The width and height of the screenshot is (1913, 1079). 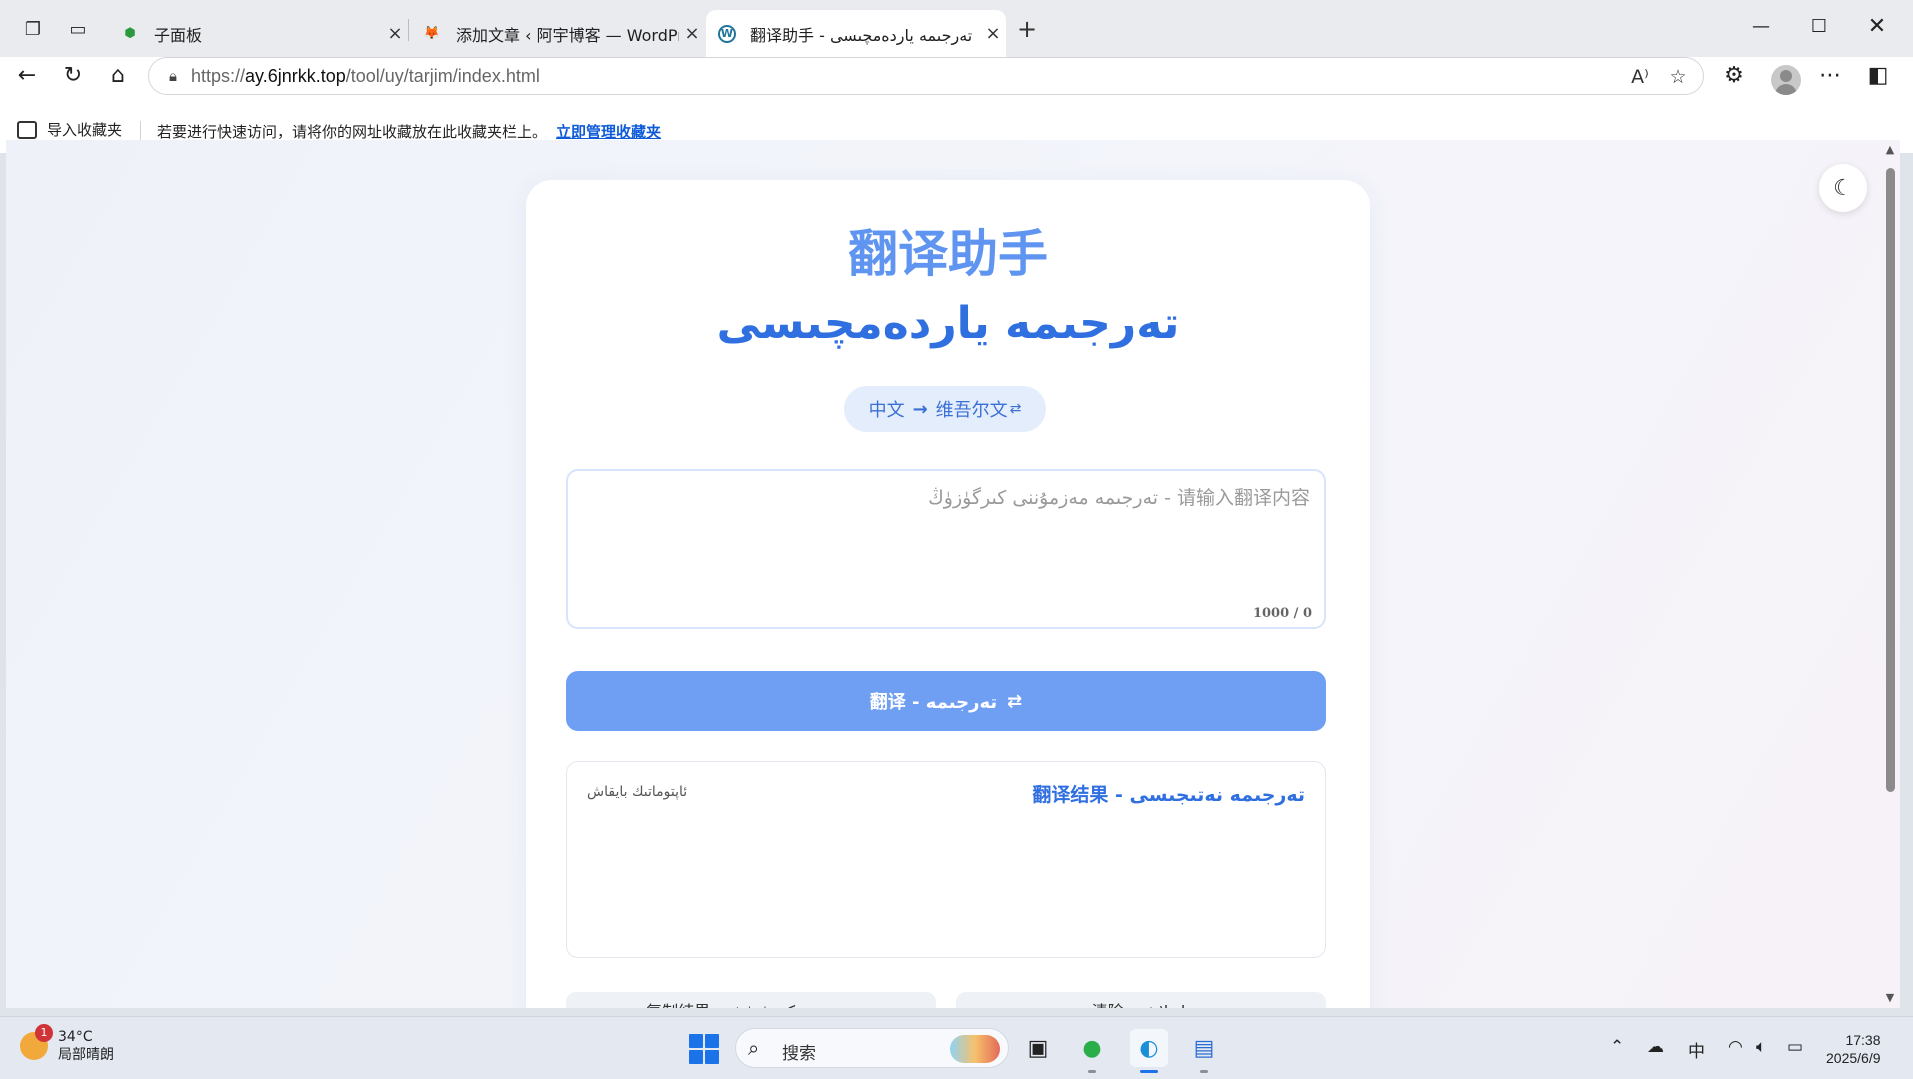 What do you see at coordinates (948, 323) in the screenshot?
I see `page-subtitle: تەرجىمە ياردەمچىسى` at bounding box center [948, 323].